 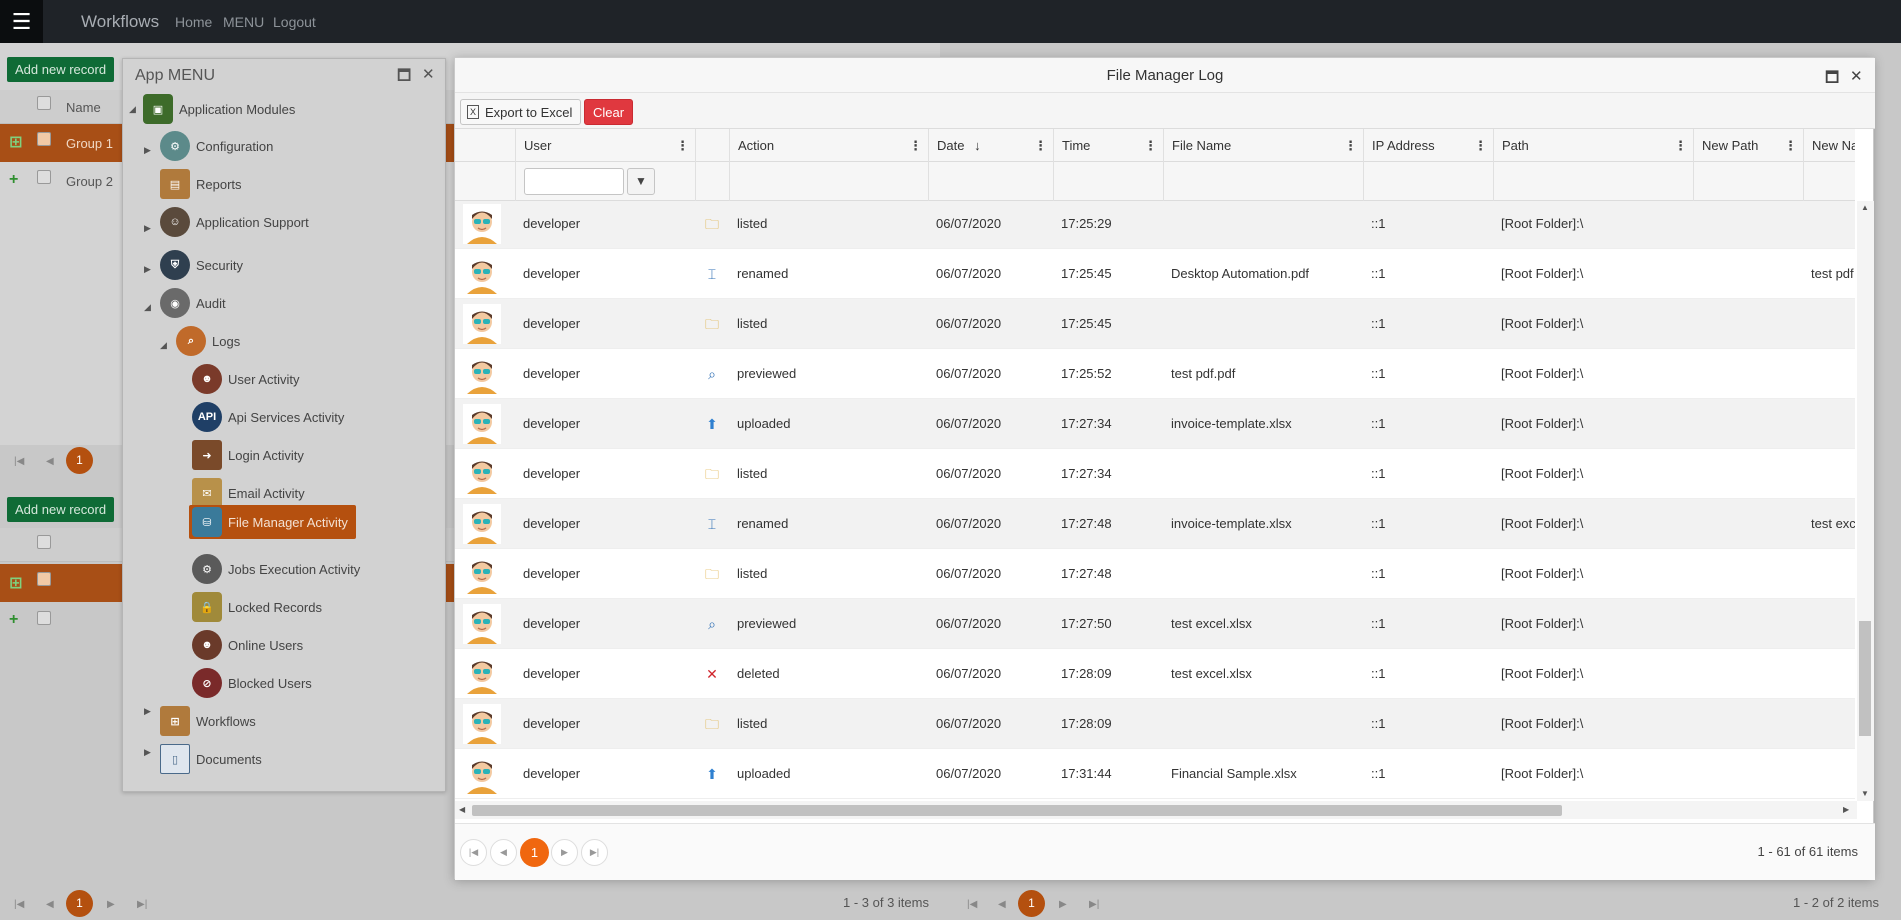 What do you see at coordinates (521, 112) in the screenshot?
I see `export-to-excel-button: X Export to Excel` at bounding box center [521, 112].